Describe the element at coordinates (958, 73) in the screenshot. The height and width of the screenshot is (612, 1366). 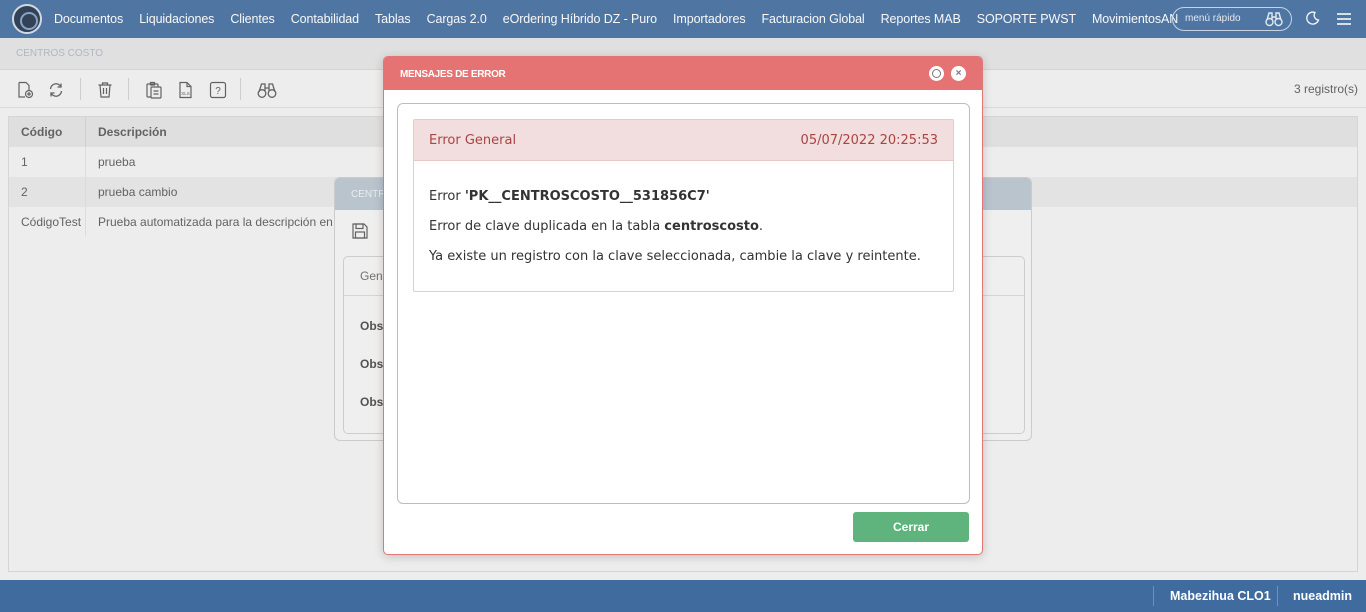
I see `close-icon: ×` at that location.